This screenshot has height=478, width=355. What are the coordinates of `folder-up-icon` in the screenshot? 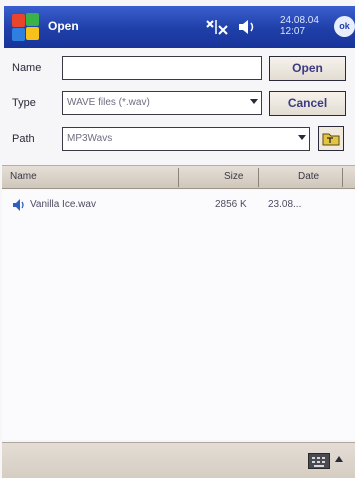 It's located at (331, 139).